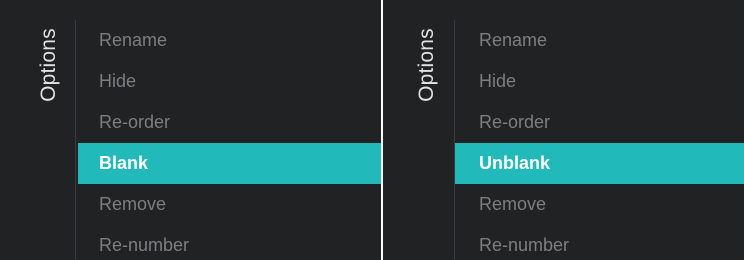 This screenshot has height=260, width=744. Describe the element at coordinates (75, 140) in the screenshot. I see `vertical-divider` at that location.